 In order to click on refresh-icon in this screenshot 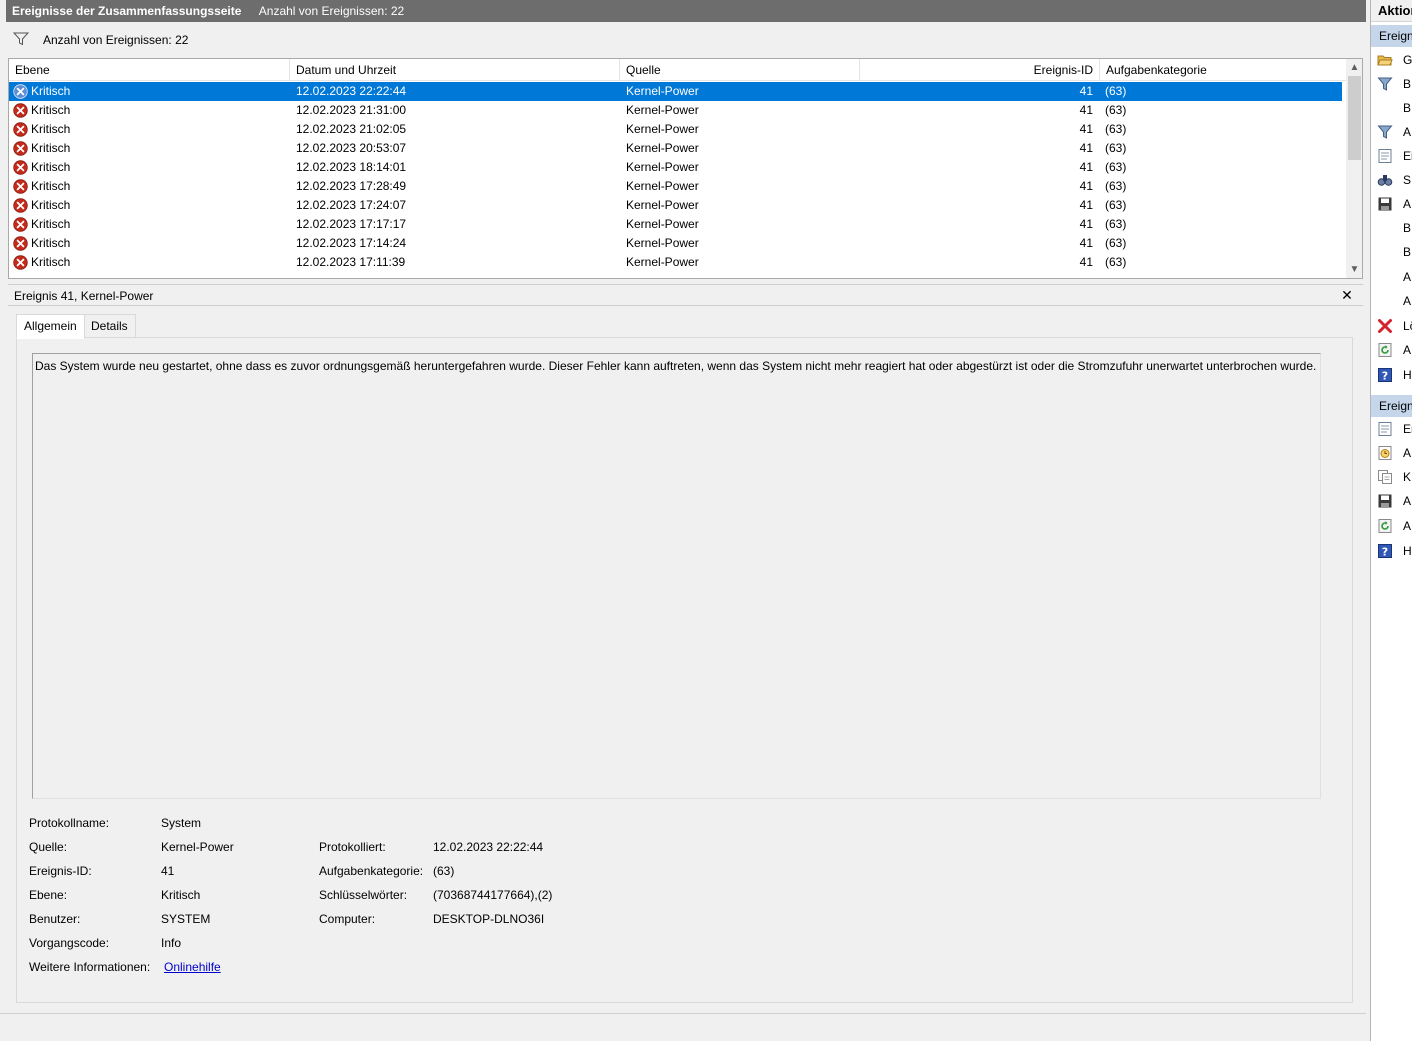, I will do `click(1385, 526)`.